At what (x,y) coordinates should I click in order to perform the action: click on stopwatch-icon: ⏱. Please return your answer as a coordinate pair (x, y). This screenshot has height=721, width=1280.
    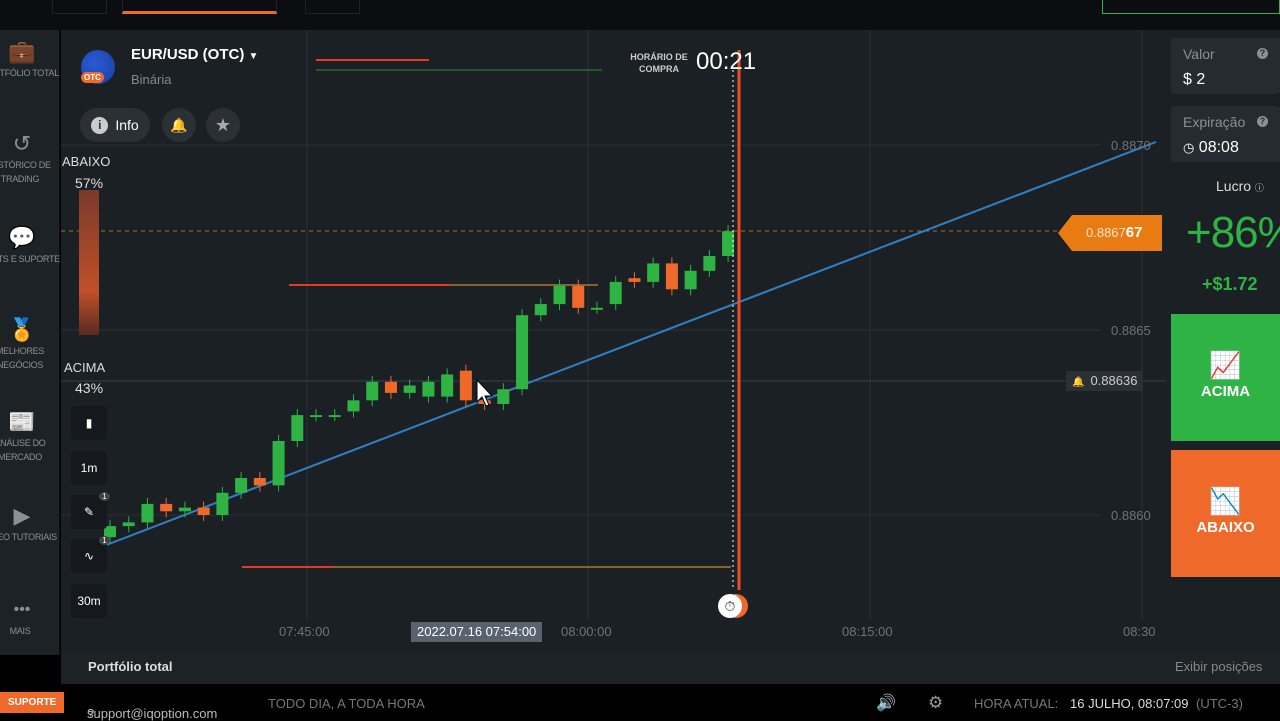
    Looking at the image, I should click on (730, 606).